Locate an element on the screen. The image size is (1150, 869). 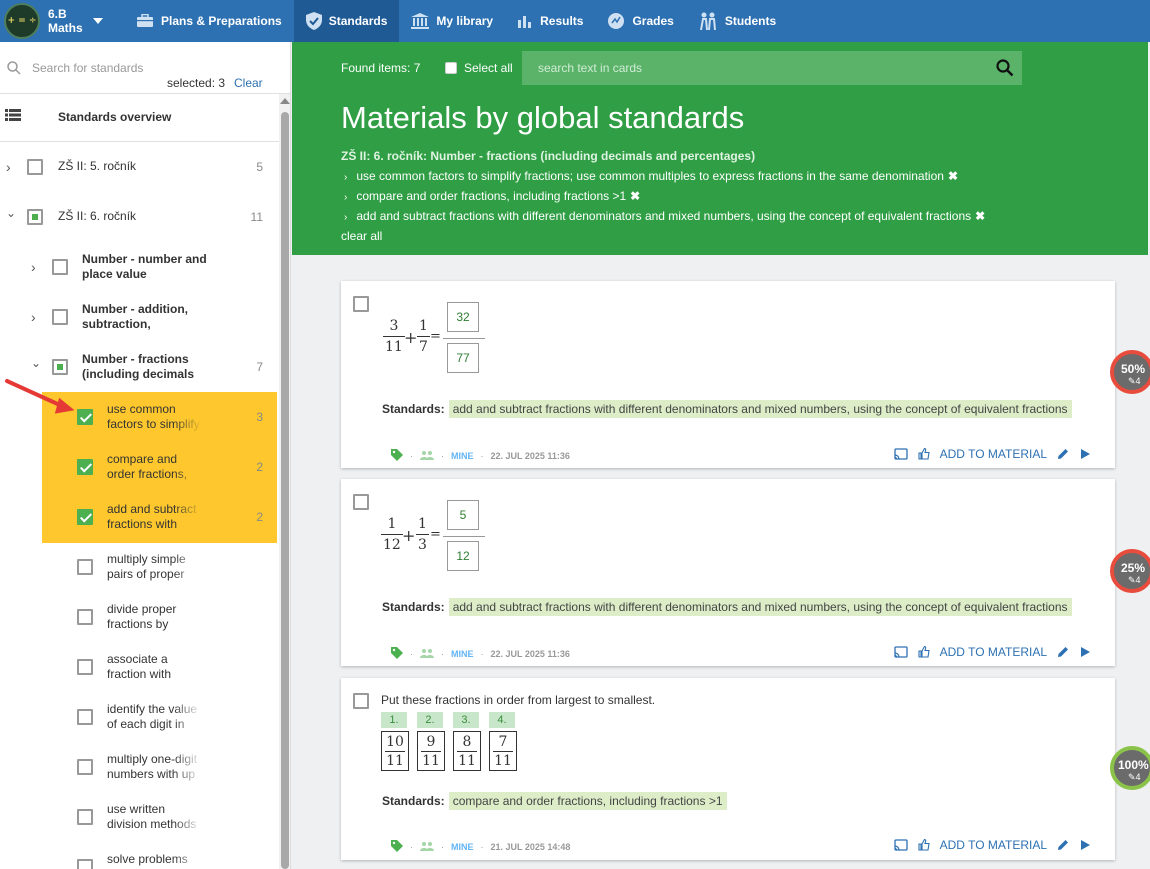
scrollbar-thumb is located at coordinates (285, 490).